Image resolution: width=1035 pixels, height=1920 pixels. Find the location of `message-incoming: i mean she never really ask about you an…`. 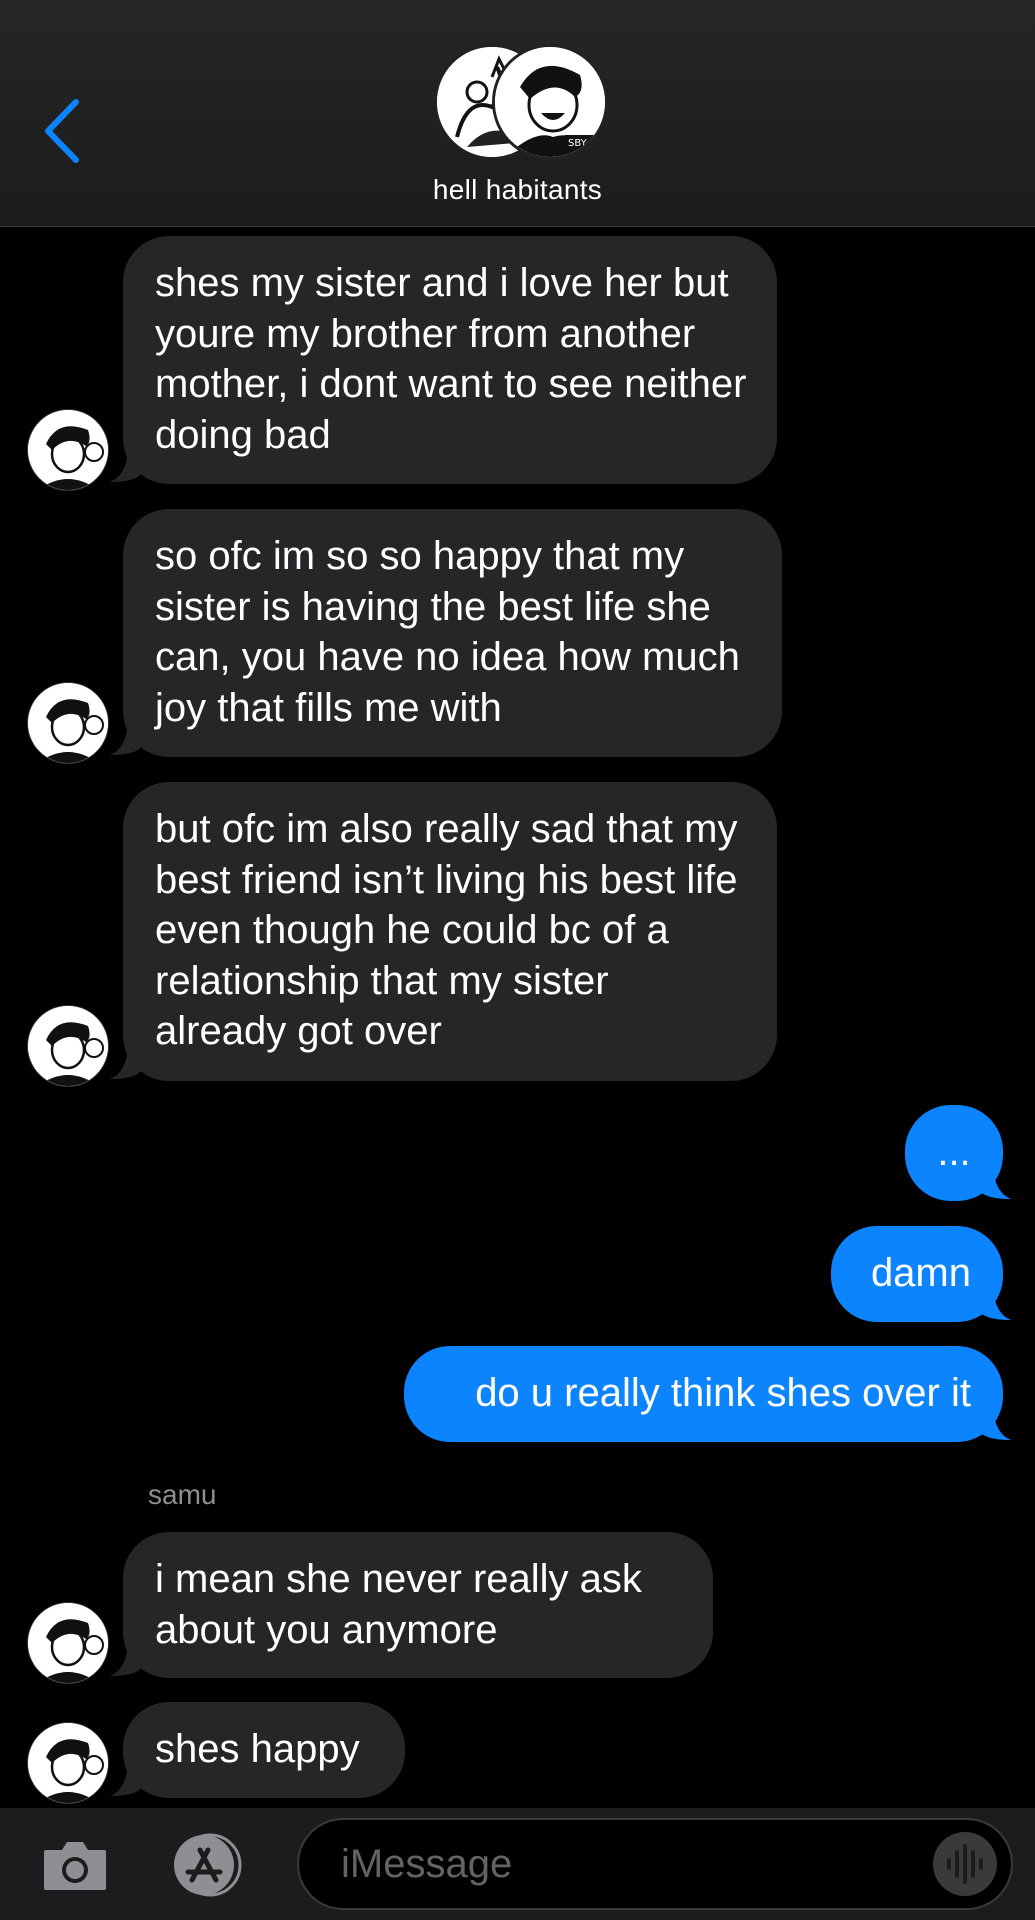

message-incoming: i mean she never really ask about you an… is located at coordinates (517, 1608).